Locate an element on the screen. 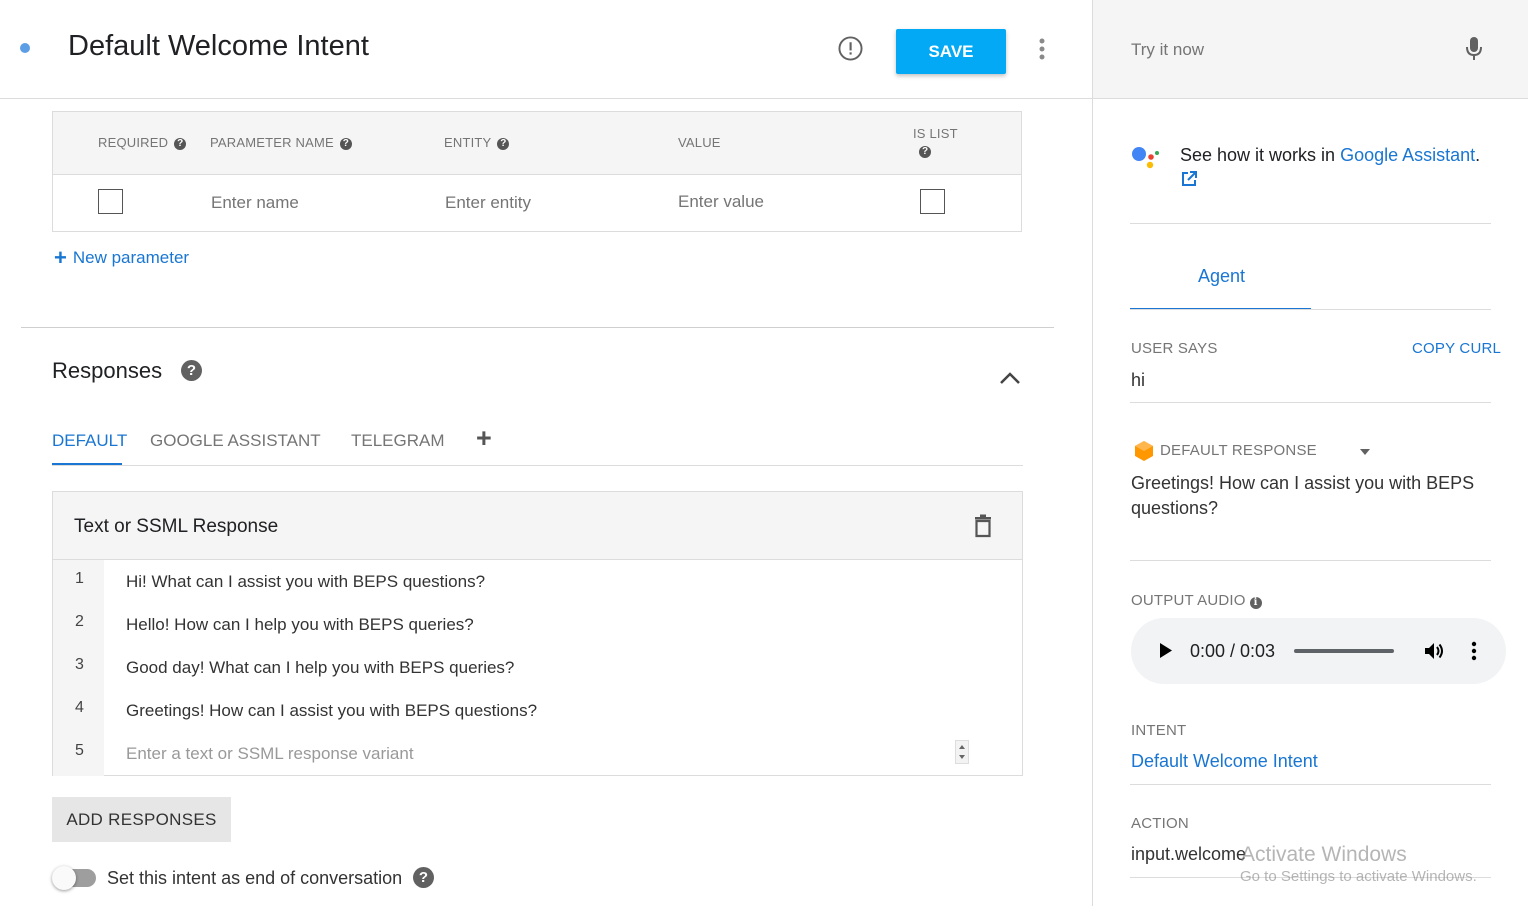 The height and width of the screenshot is (906, 1528). row-number: 5 is located at coordinates (79, 750).